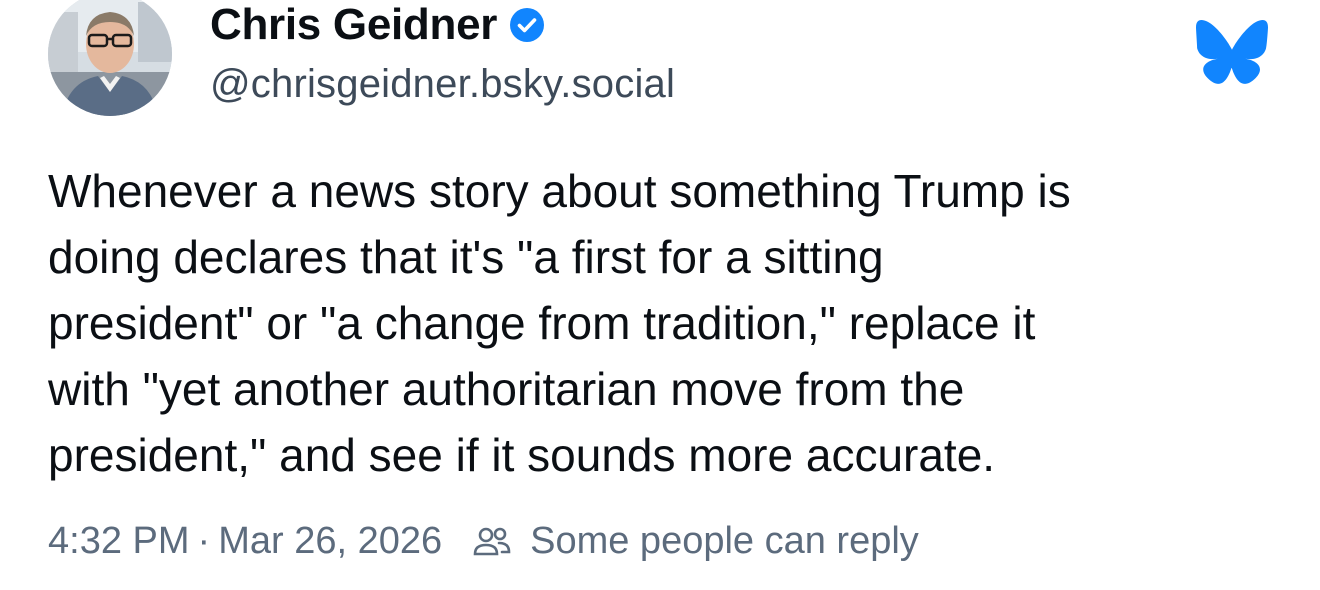 This screenshot has width=1320, height=590. What do you see at coordinates (492, 542) in the screenshot?
I see `people-icon` at bounding box center [492, 542].